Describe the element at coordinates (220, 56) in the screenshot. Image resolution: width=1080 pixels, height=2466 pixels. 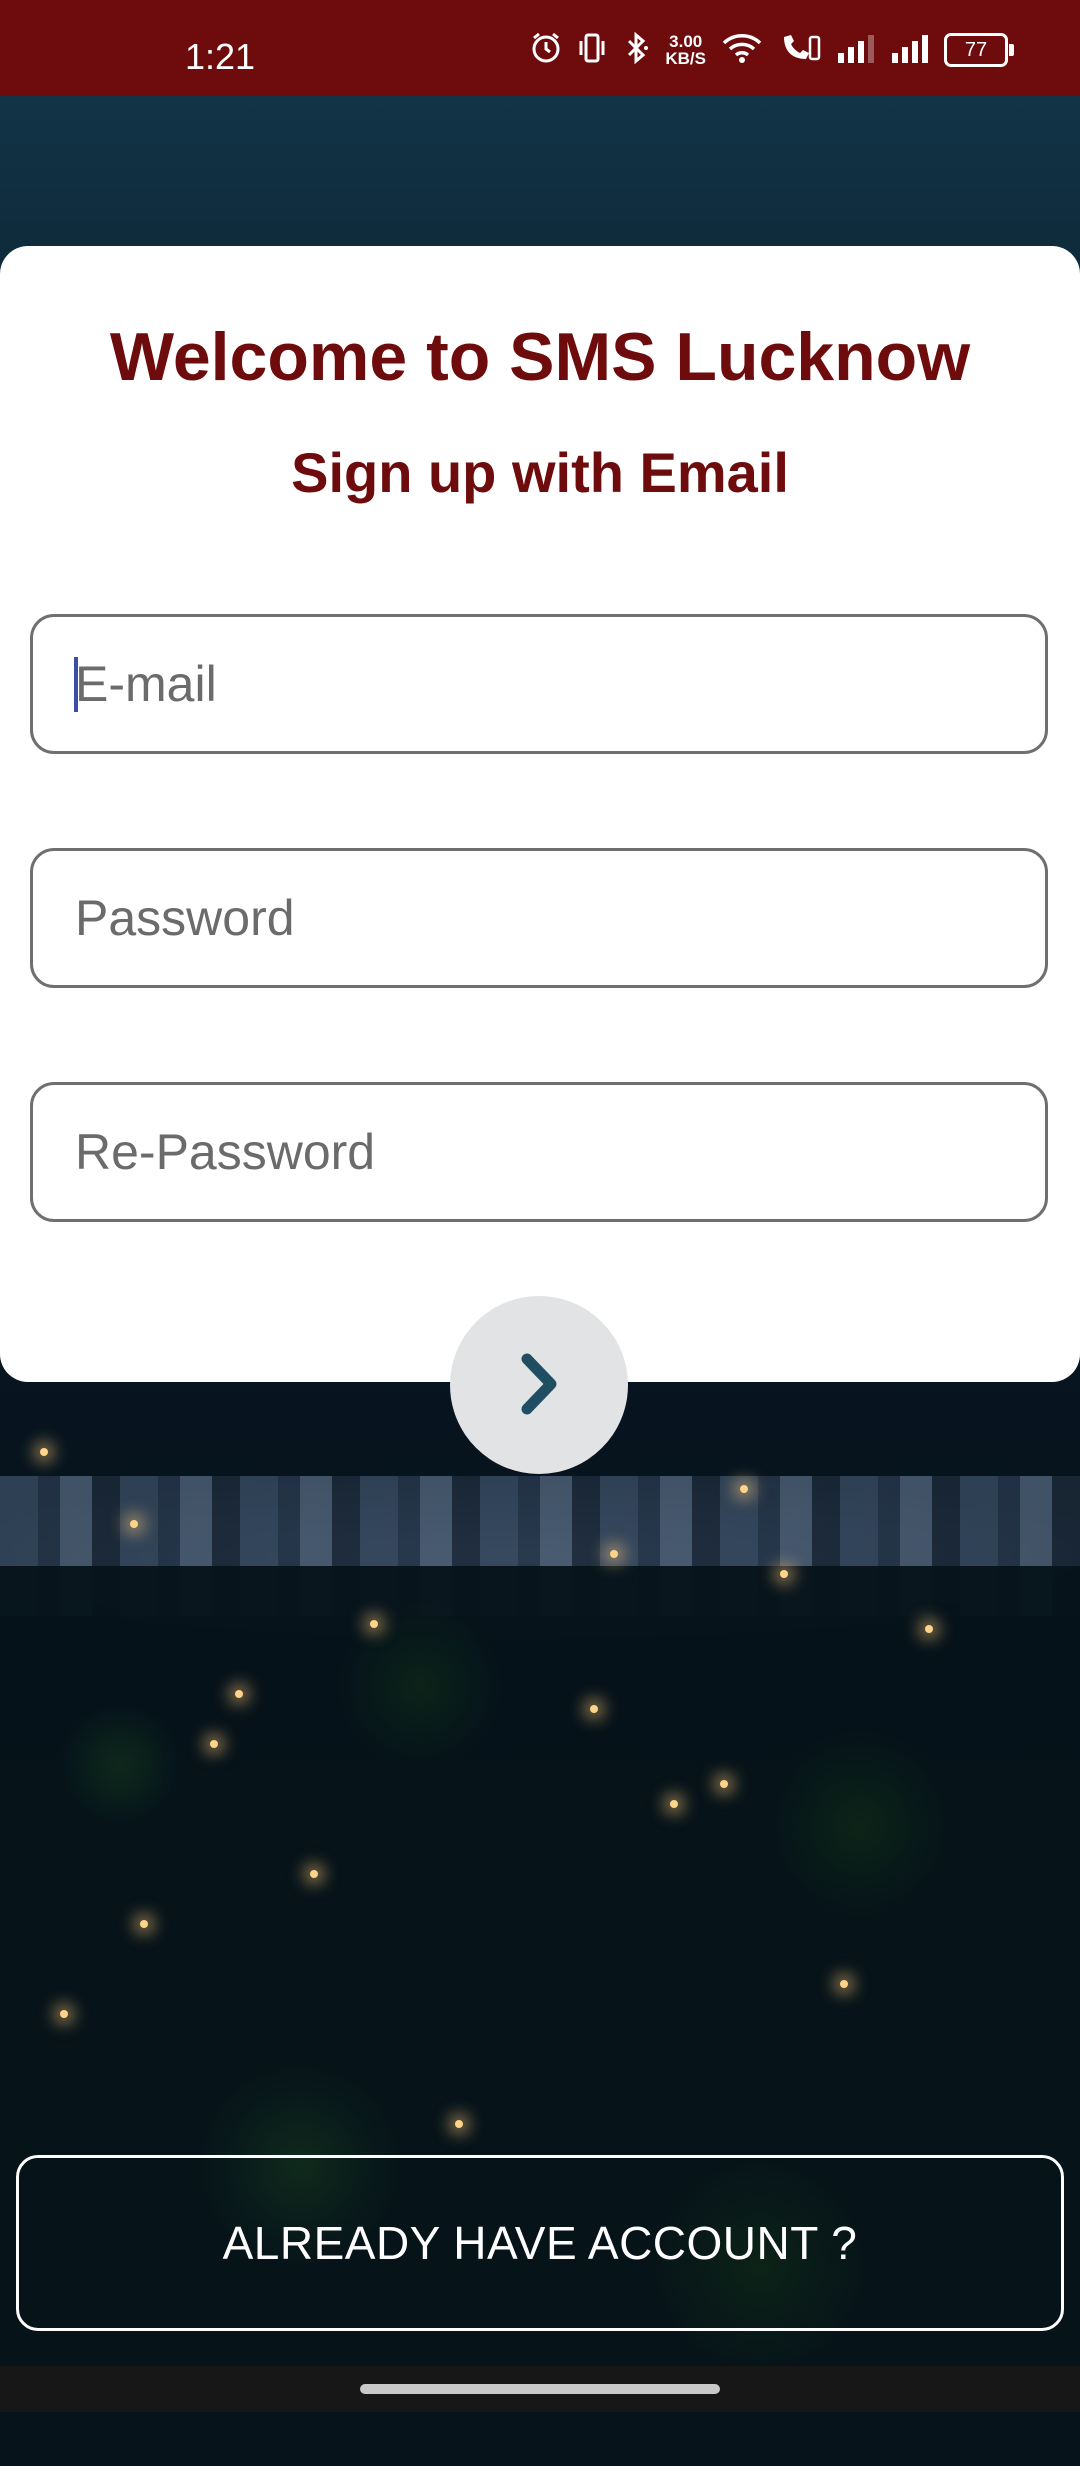
I see `status-time: 1:21` at that location.